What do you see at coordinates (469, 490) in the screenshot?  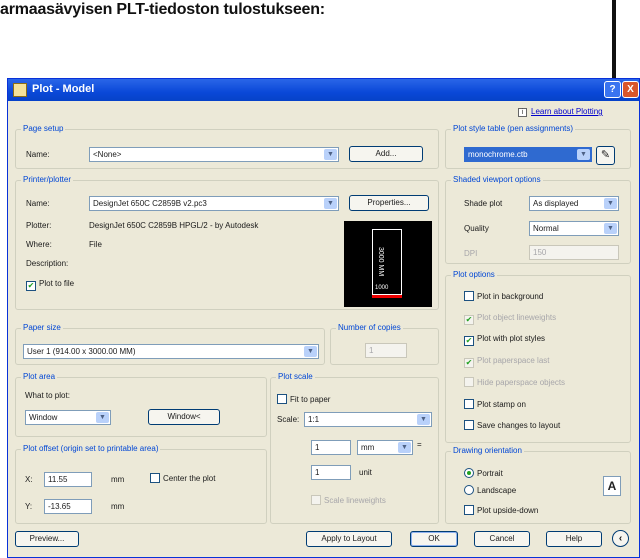 I see `radio-icon` at bounding box center [469, 490].